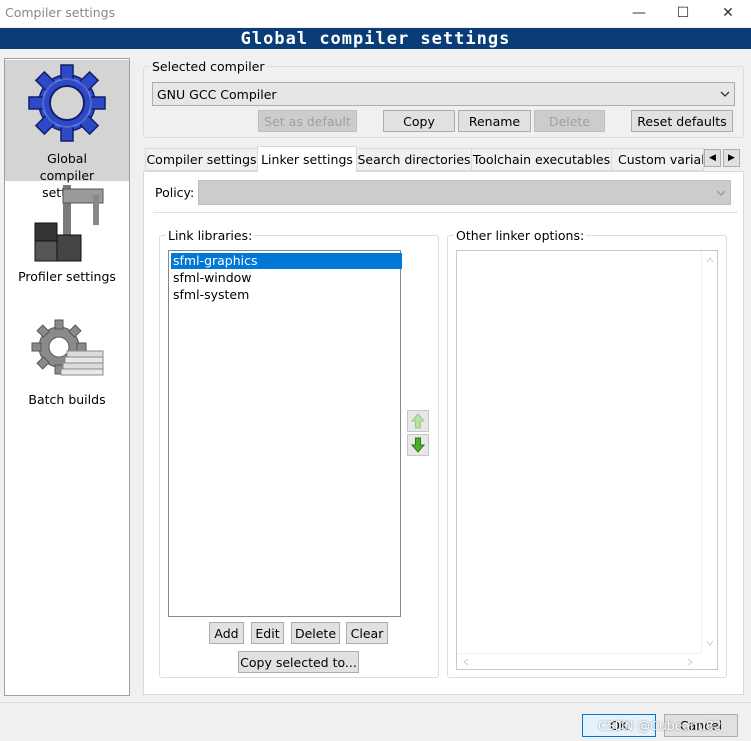 This screenshot has height=741, width=751. I want to click on set-default-button: Set as default, so click(307, 121).